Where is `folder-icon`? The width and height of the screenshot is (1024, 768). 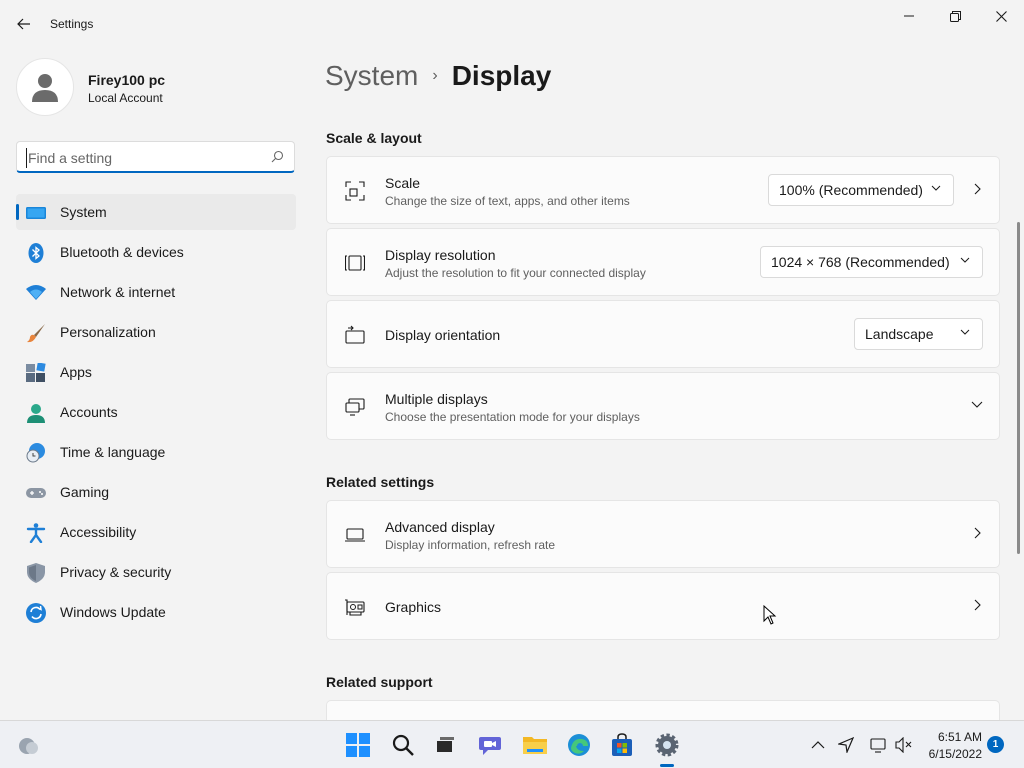
folder-icon is located at coordinates (535, 745).